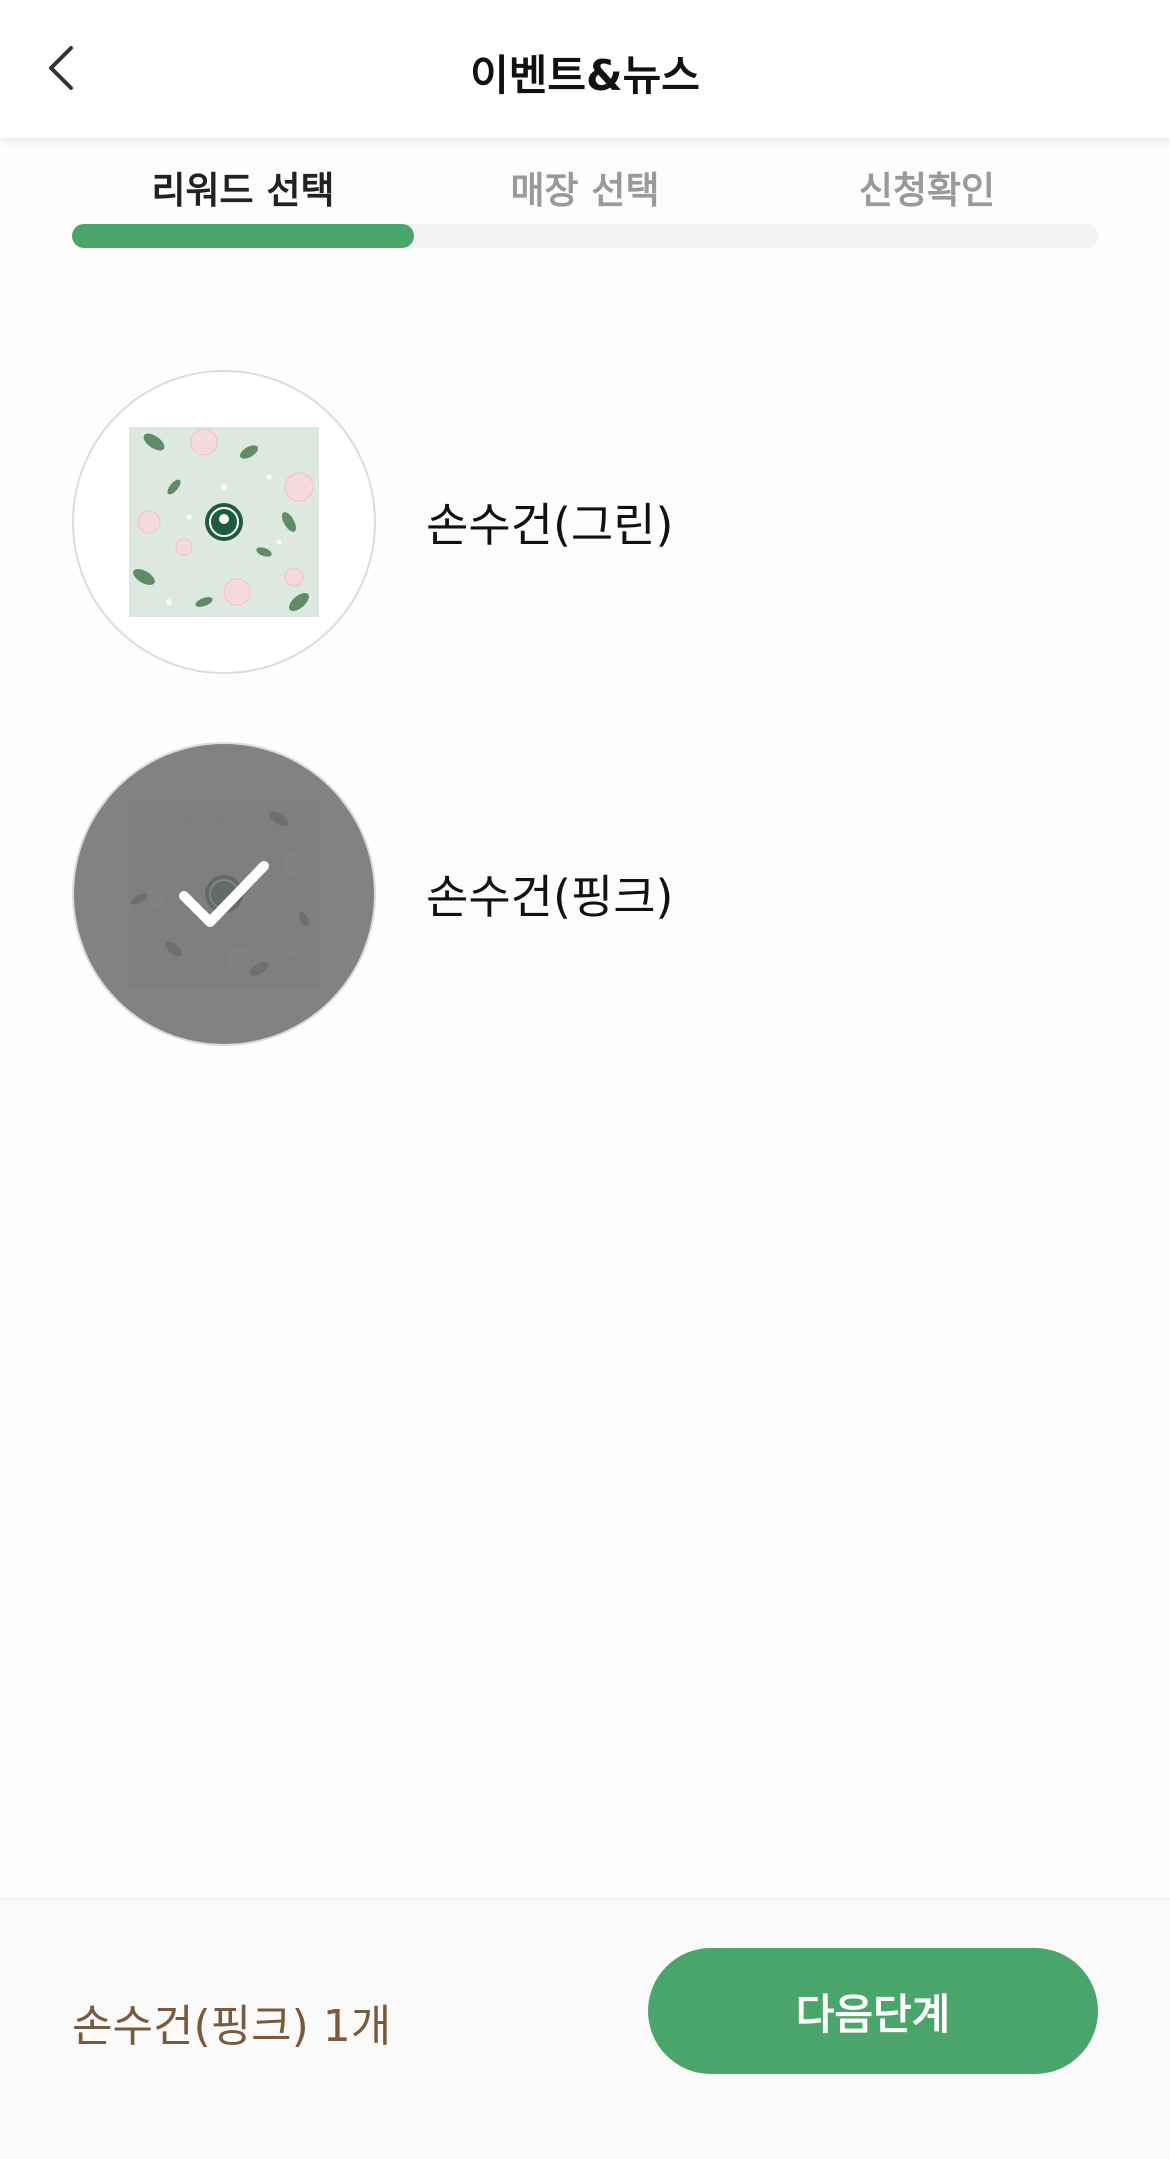  Describe the element at coordinates (585, 236) in the screenshot. I see `progress-track` at that location.